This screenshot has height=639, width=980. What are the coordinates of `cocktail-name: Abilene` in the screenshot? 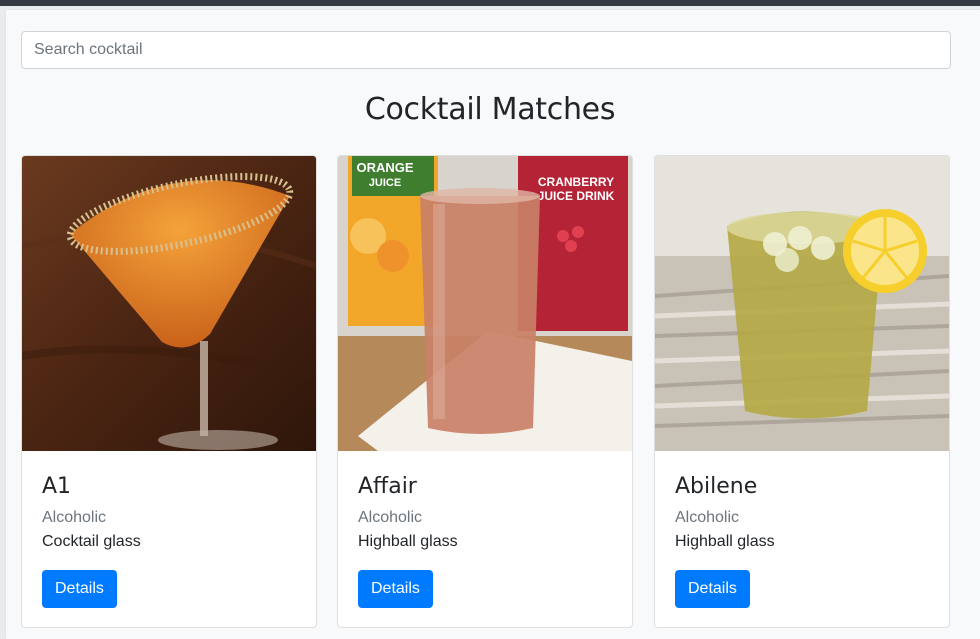 It's located at (716, 486).